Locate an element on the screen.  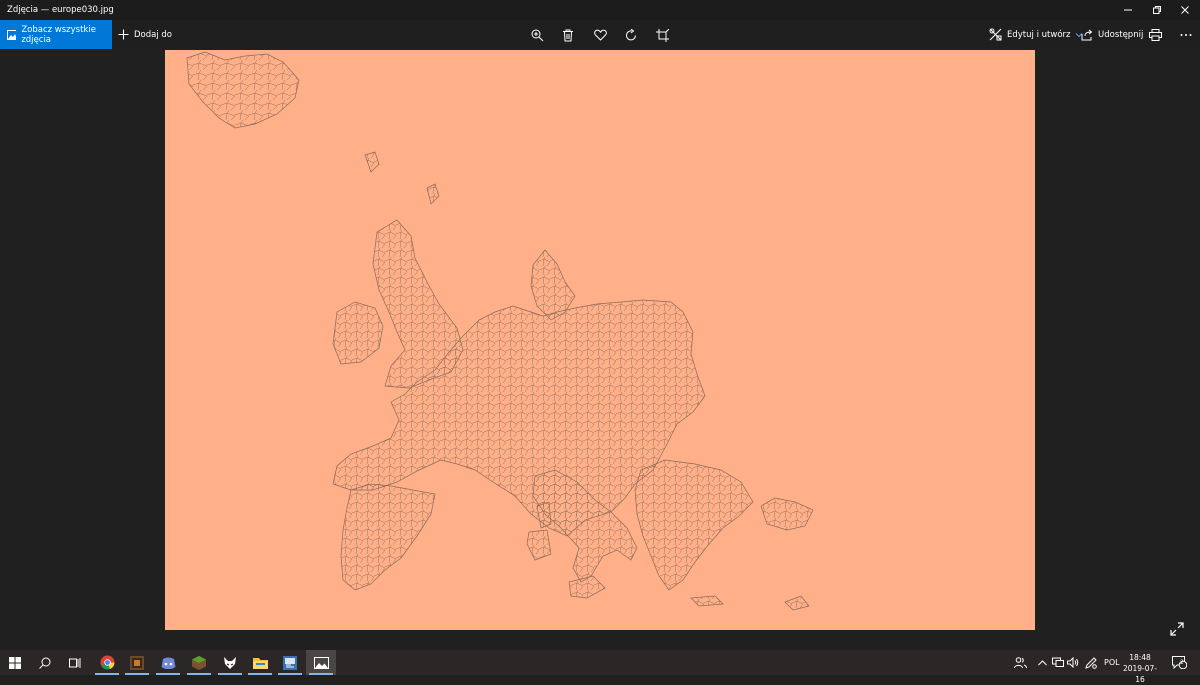
app-editor-icon is located at coordinates (290, 662).